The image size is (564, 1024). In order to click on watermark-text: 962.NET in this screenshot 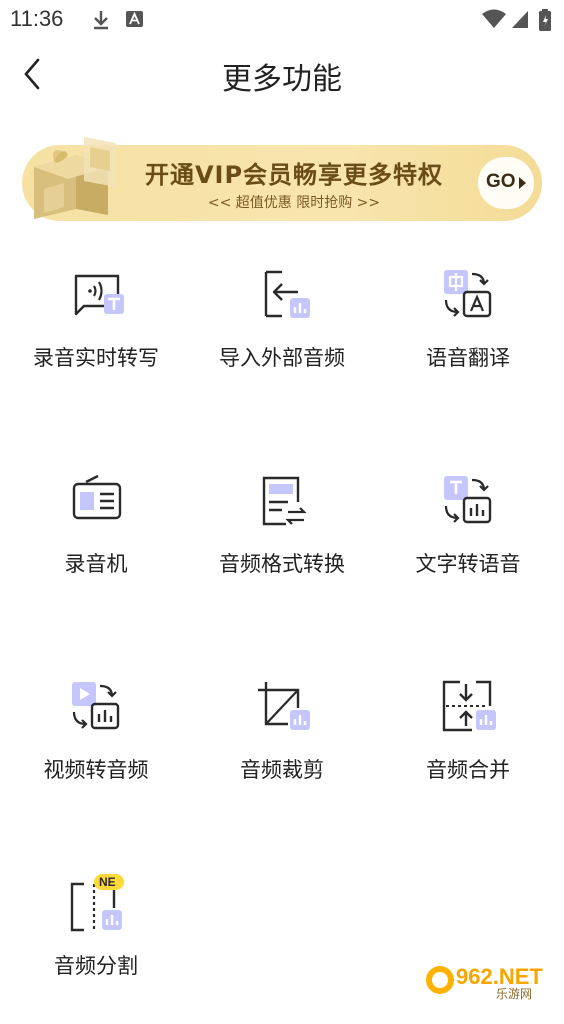, I will do `click(499, 976)`.